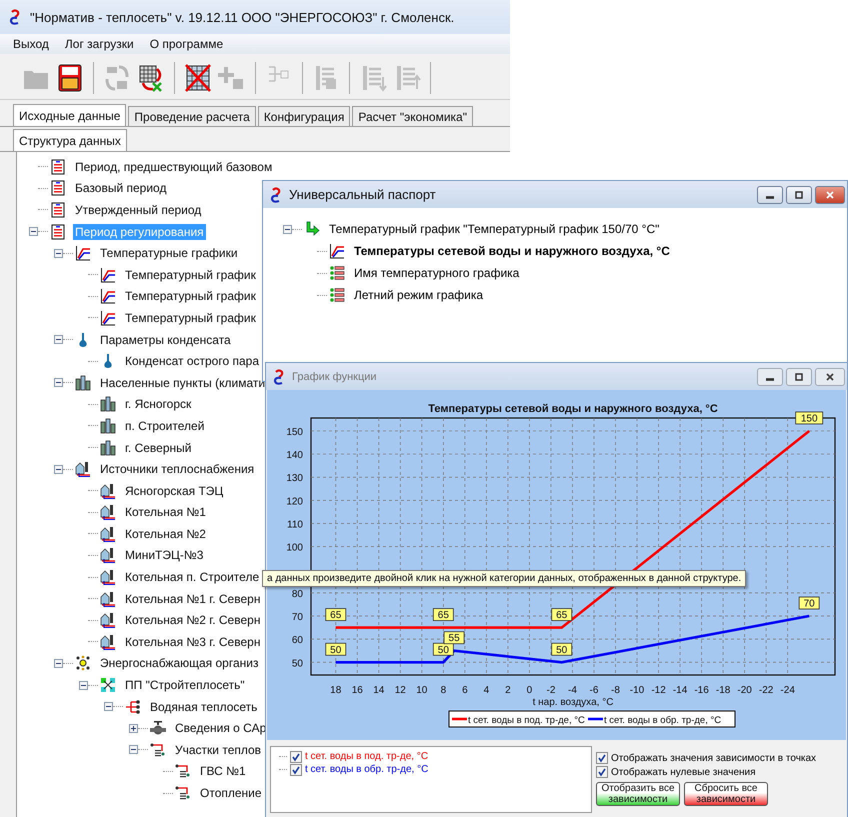  What do you see at coordinates (174, 490) in the screenshot?
I see `tree-item: Ясногорская ТЭЦ` at bounding box center [174, 490].